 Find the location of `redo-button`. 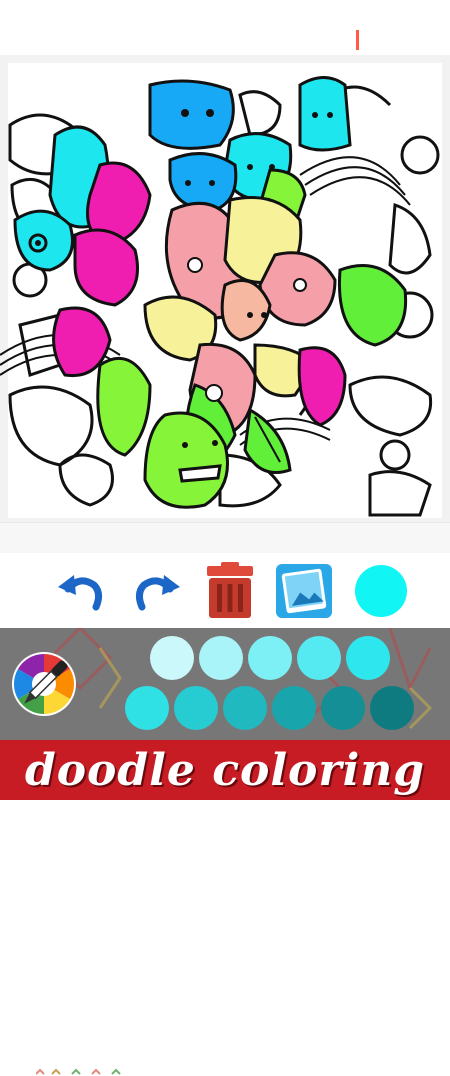

redo-button is located at coordinates (158, 591).